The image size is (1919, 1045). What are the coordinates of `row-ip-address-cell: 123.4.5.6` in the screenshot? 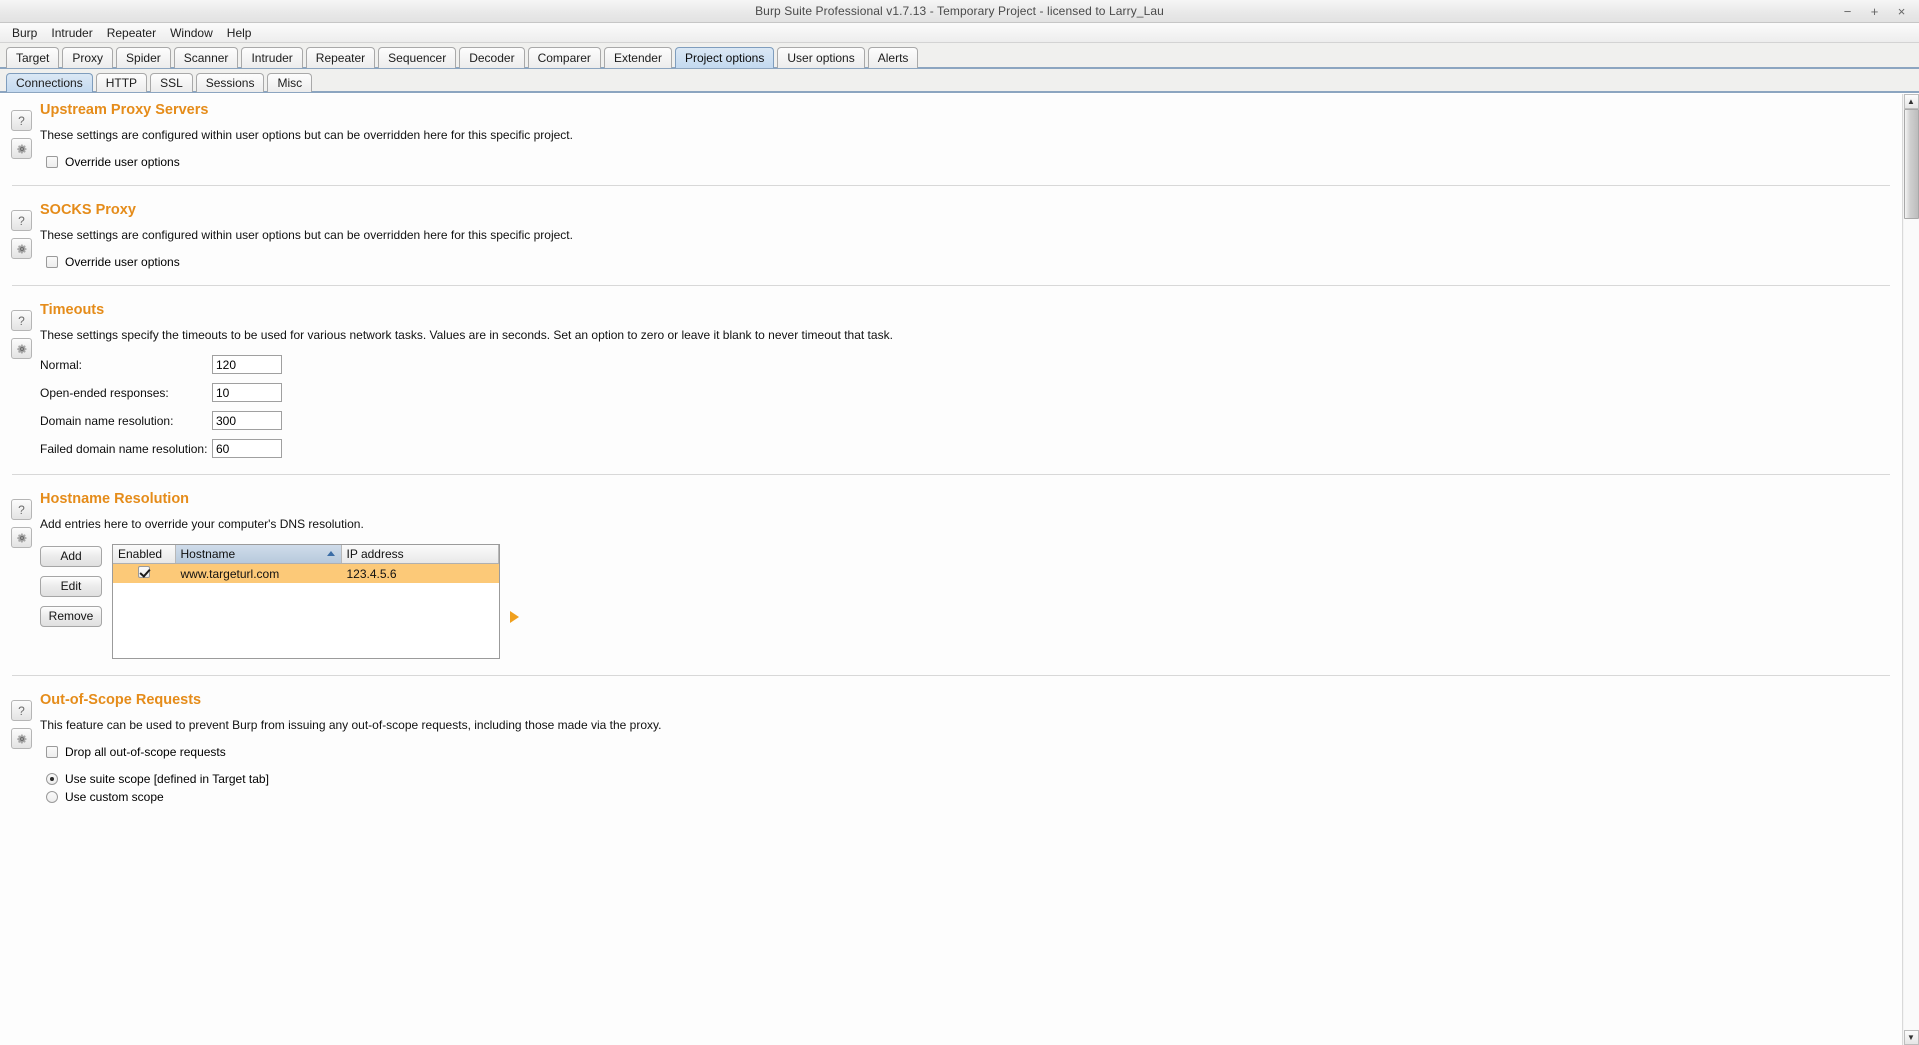 It's located at (420, 573).